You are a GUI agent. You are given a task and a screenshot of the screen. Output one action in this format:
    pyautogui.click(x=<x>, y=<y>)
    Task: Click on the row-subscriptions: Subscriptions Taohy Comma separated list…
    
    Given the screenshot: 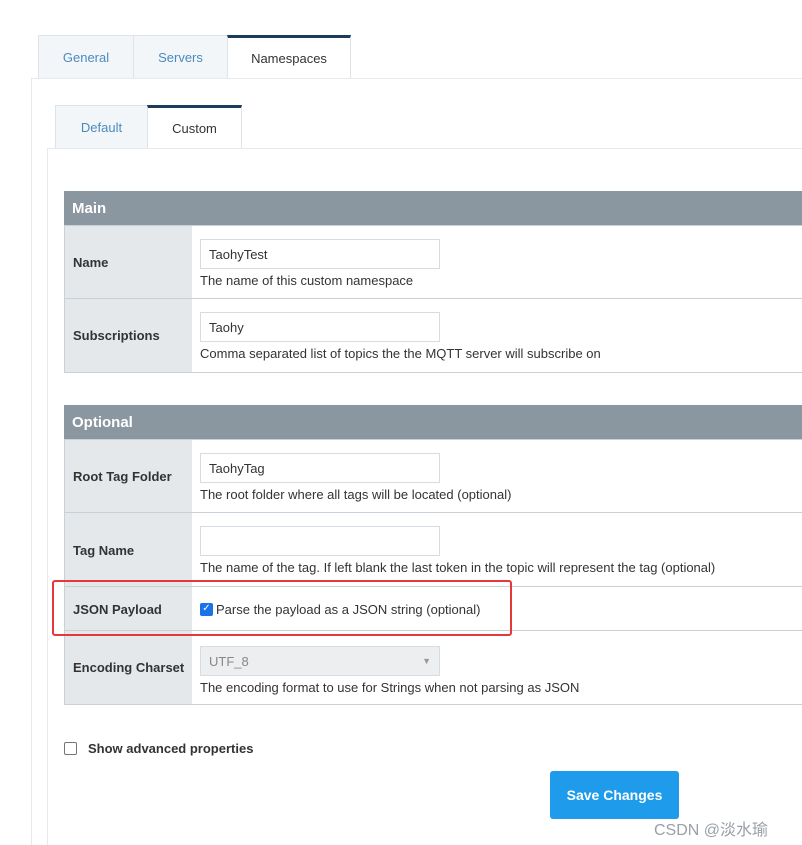 What is the action you would take?
    pyautogui.click(x=433, y=335)
    